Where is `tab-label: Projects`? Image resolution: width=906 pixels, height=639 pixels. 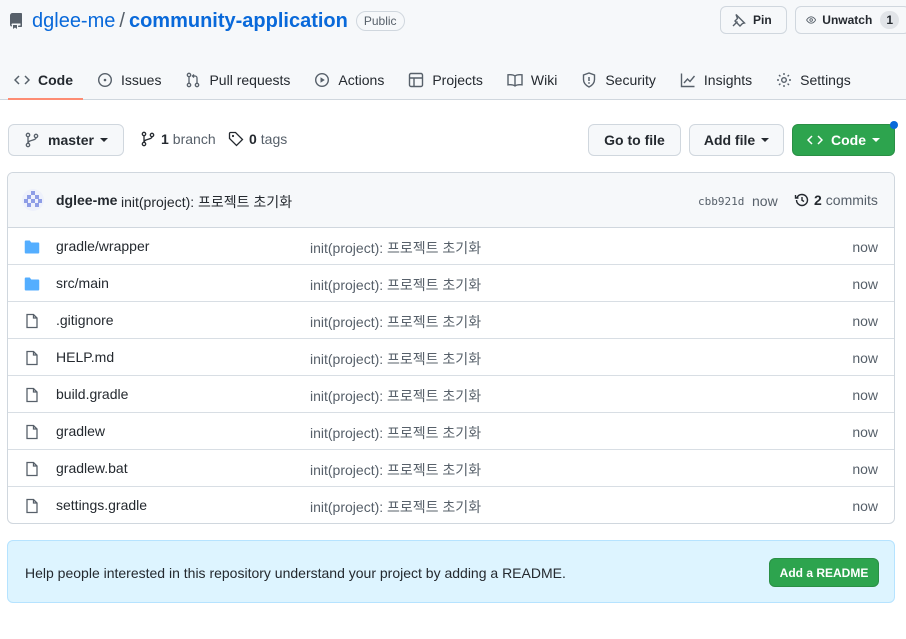
tab-label: Projects is located at coordinates (457, 80).